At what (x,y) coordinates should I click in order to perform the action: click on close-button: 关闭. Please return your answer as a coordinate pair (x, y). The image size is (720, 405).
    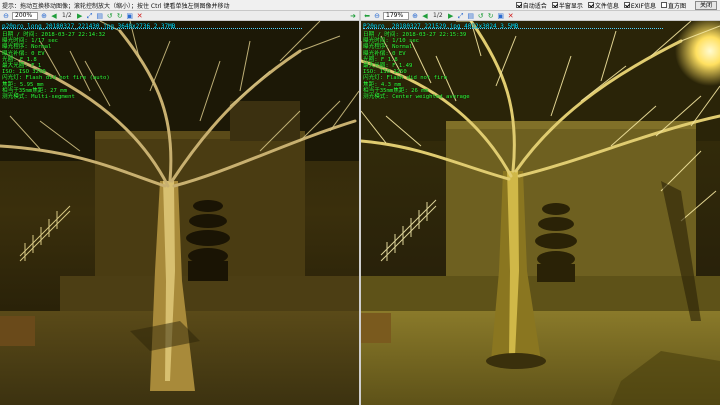
    Looking at the image, I should click on (705, 5).